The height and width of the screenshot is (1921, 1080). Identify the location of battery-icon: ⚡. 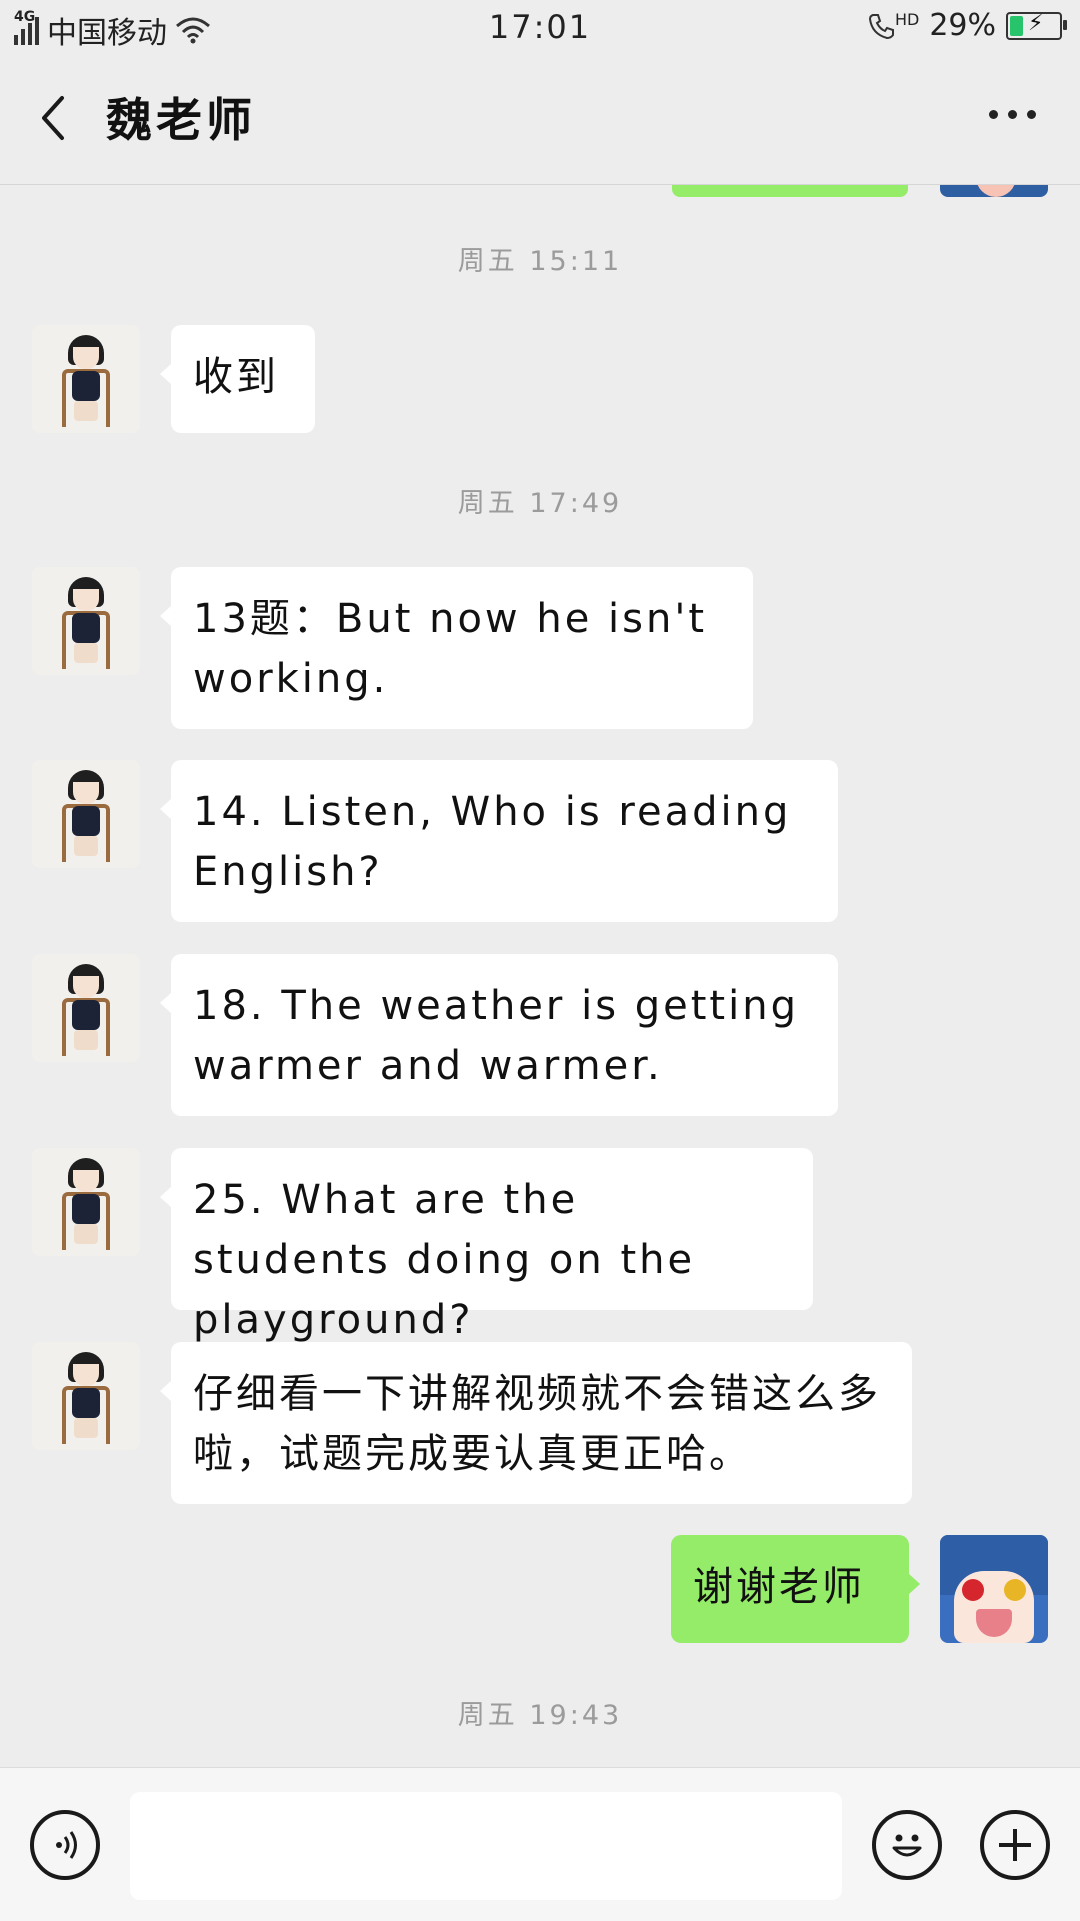
(1036, 25).